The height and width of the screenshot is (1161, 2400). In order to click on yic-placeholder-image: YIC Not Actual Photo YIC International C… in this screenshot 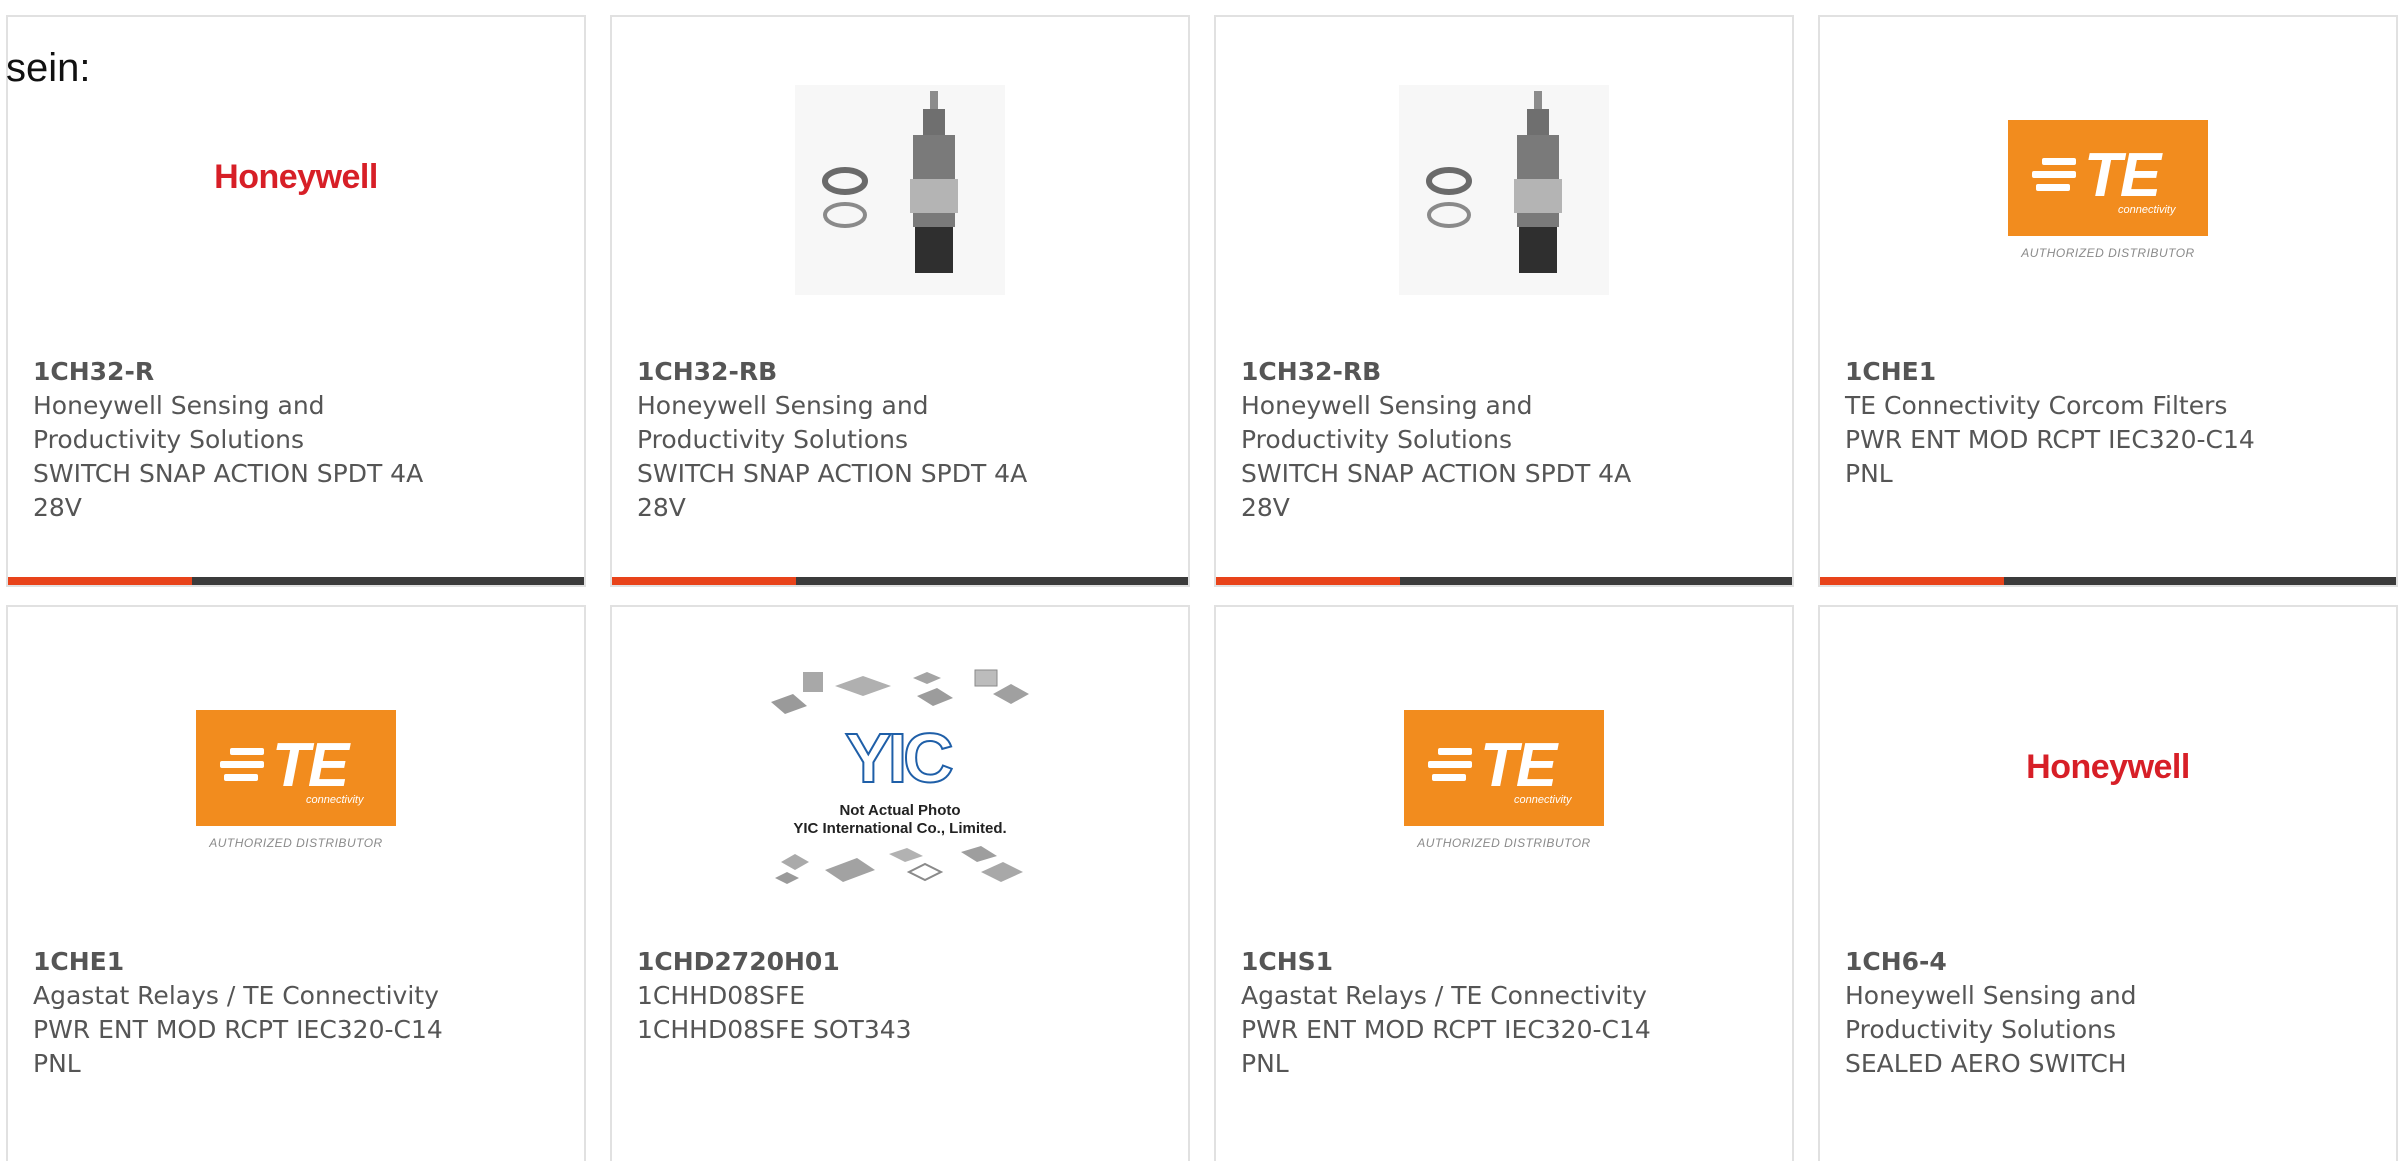, I will do `click(900, 786)`.